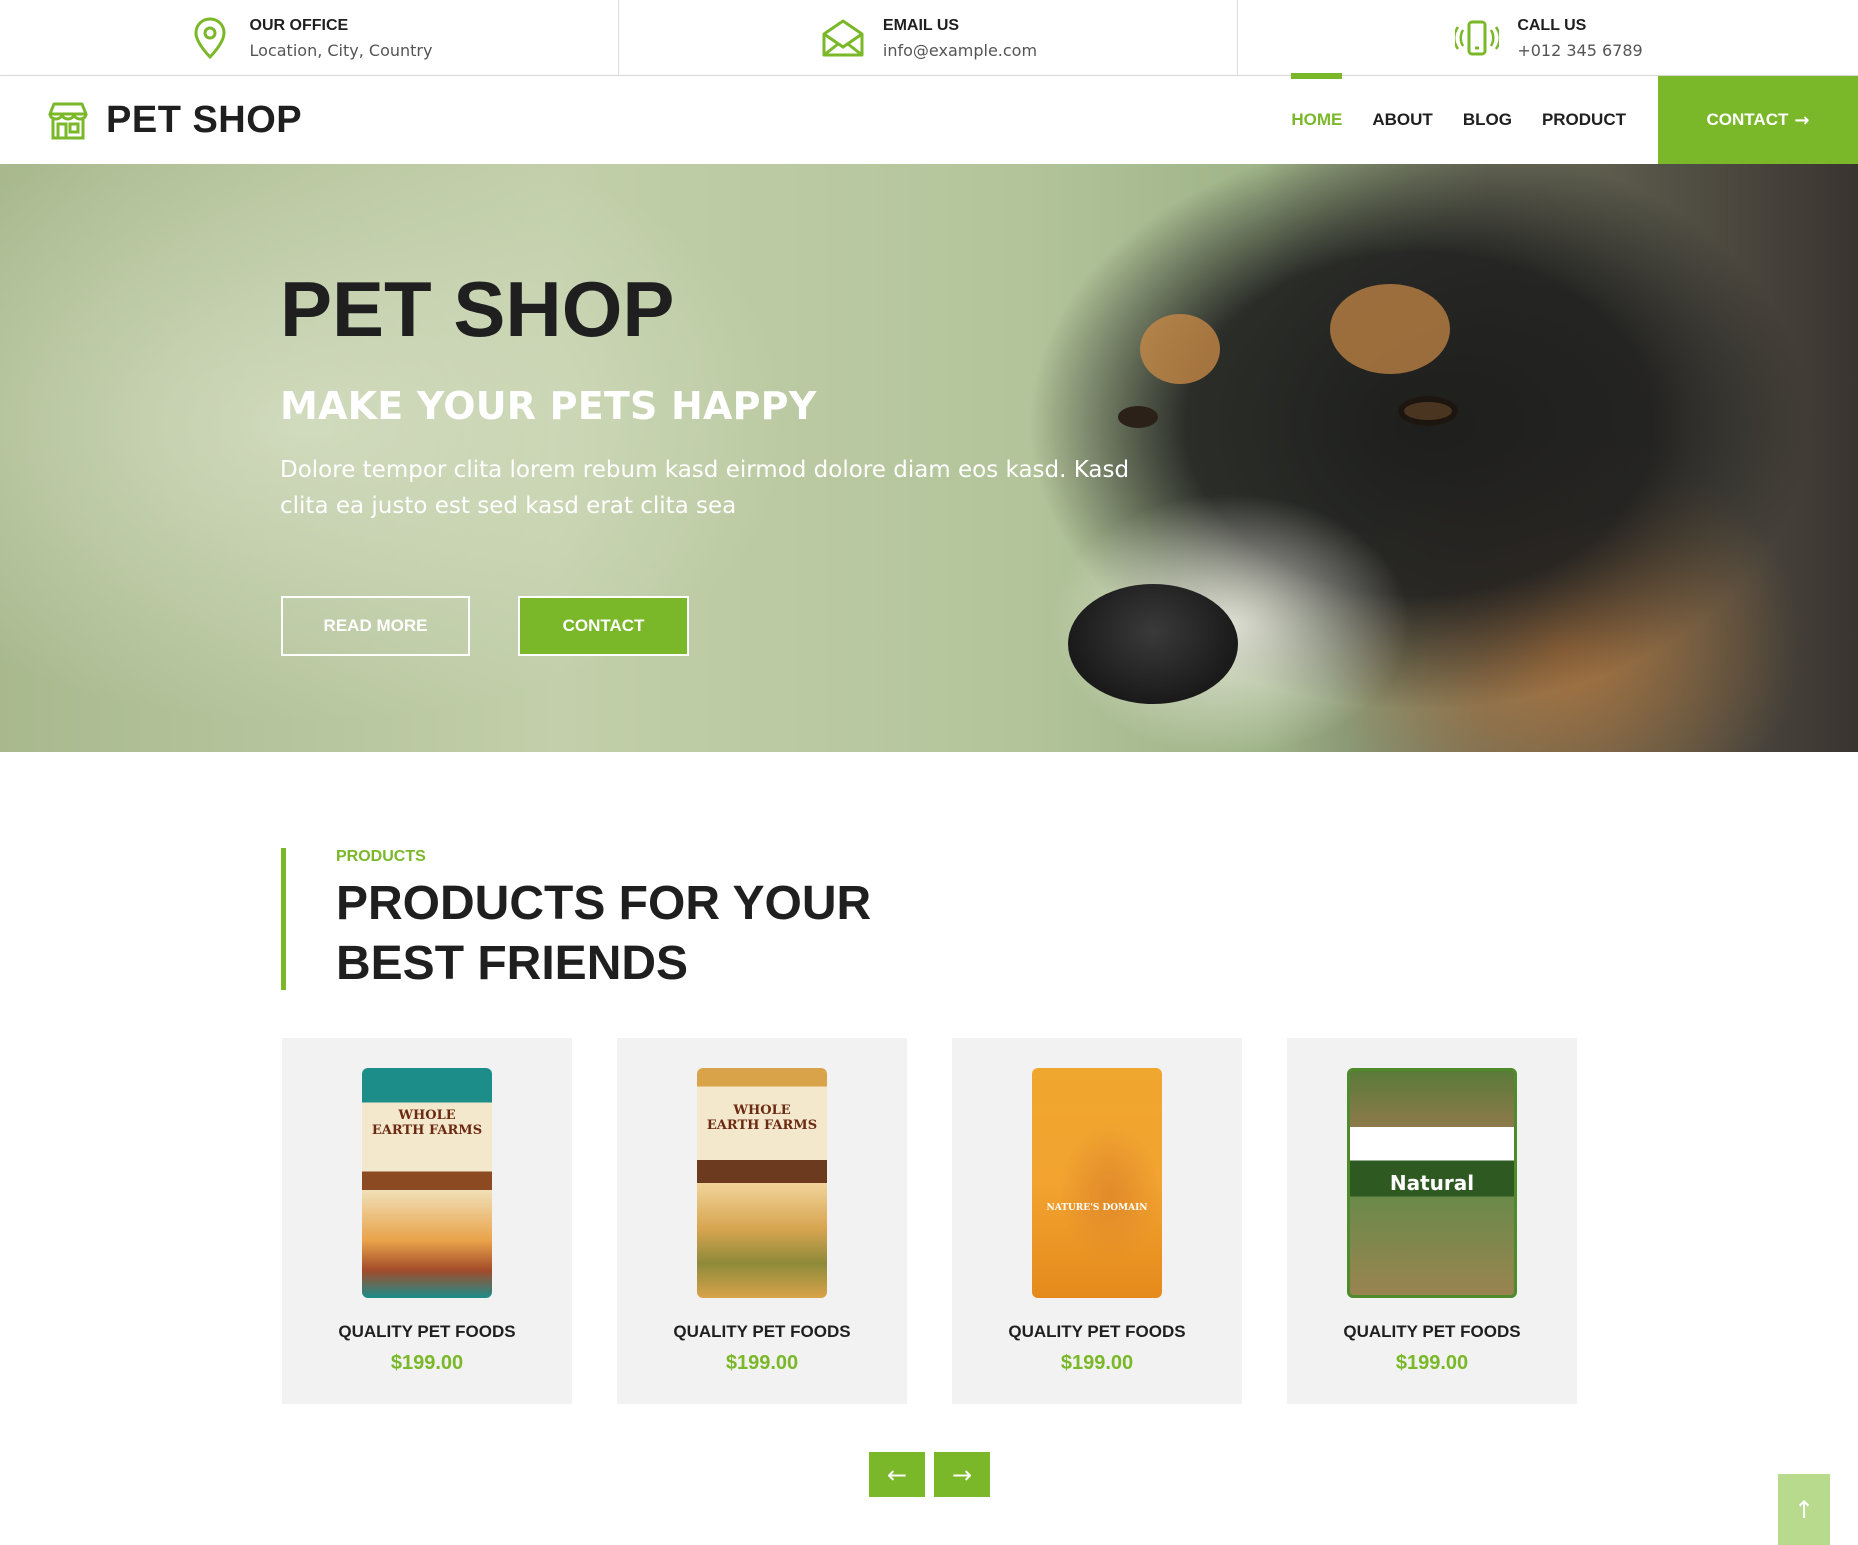  I want to click on office-title: OUR OFFICE, so click(299, 25).